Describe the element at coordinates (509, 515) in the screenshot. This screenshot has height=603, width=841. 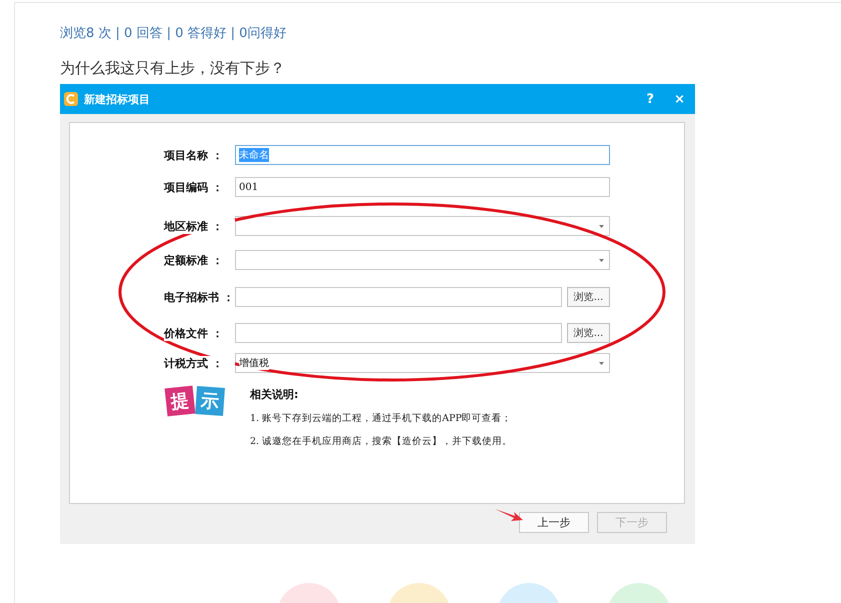
I see `annotation-arrow` at that location.